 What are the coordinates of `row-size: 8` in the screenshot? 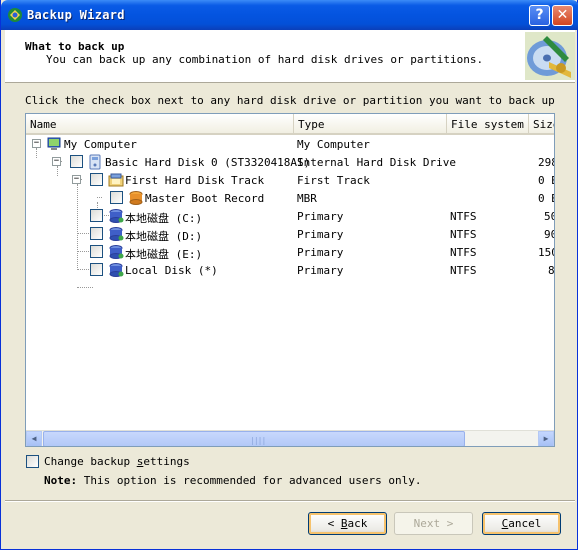 It's located at (551, 270).